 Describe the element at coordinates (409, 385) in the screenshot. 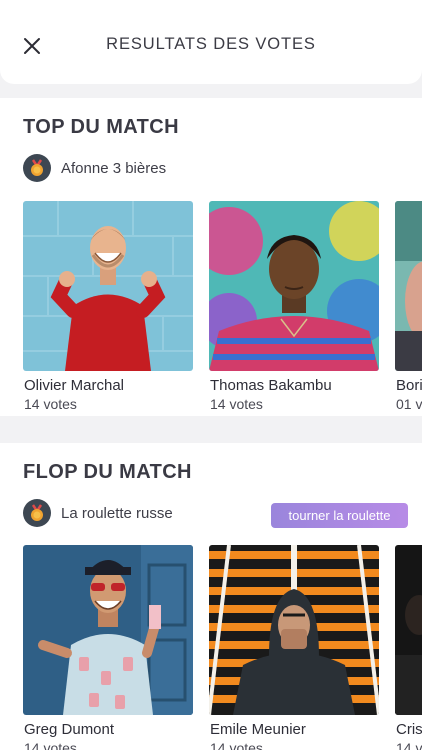

I see `player-name: Bori` at that location.